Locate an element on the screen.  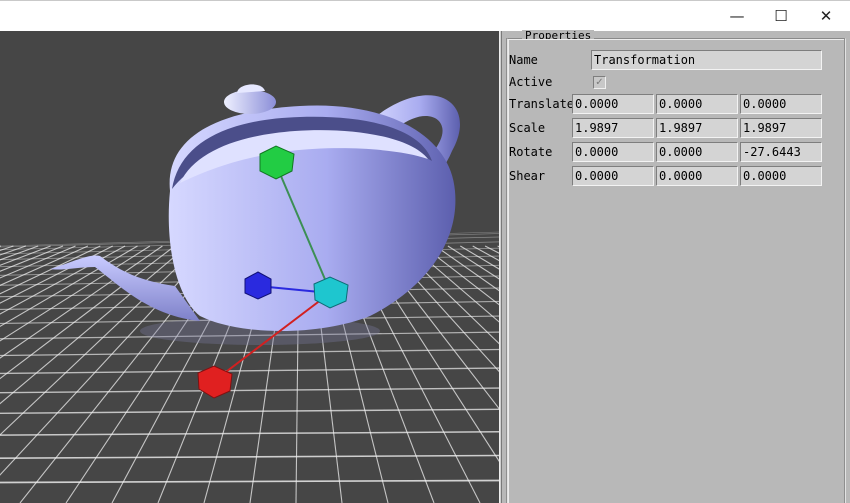
shear-label: Shear is located at coordinates (527, 176).